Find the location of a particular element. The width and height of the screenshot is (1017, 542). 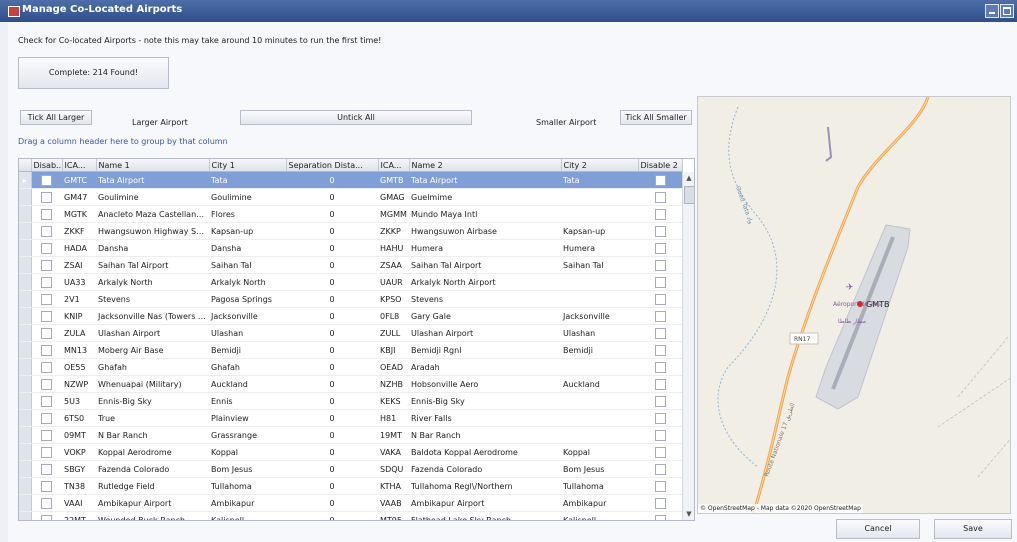

column-header: City 2 is located at coordinates (600, 165).